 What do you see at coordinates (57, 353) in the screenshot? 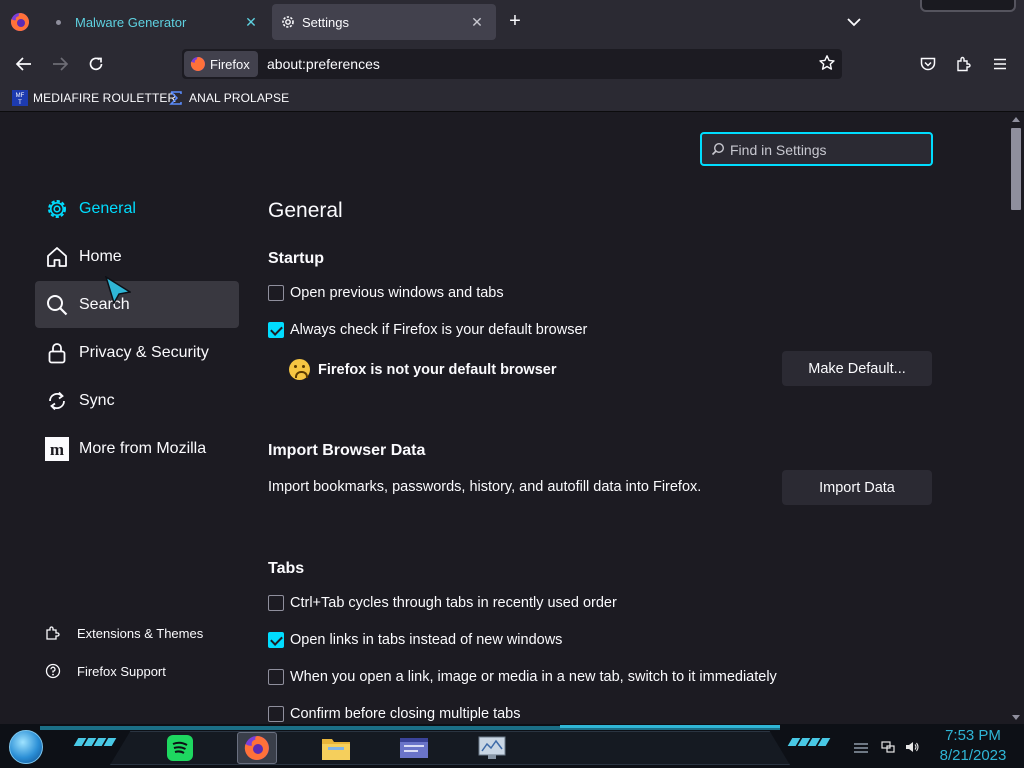
I see `lock-icon` at bounding box center [57, 353].